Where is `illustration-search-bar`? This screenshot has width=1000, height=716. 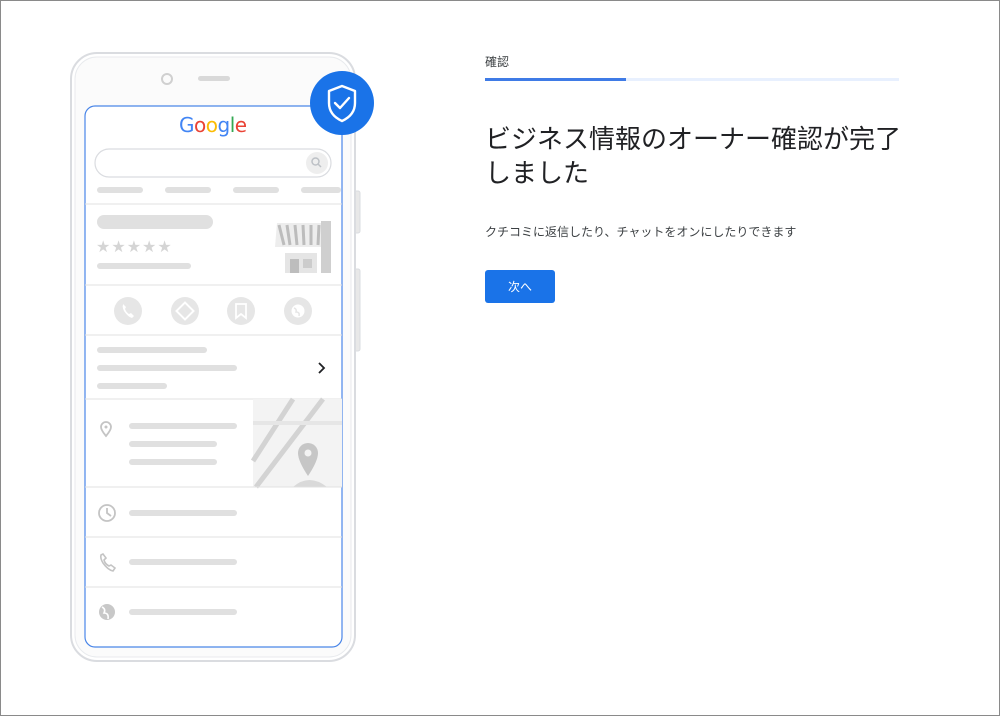 illustration-search-bar is located at coordinates (213, 163).